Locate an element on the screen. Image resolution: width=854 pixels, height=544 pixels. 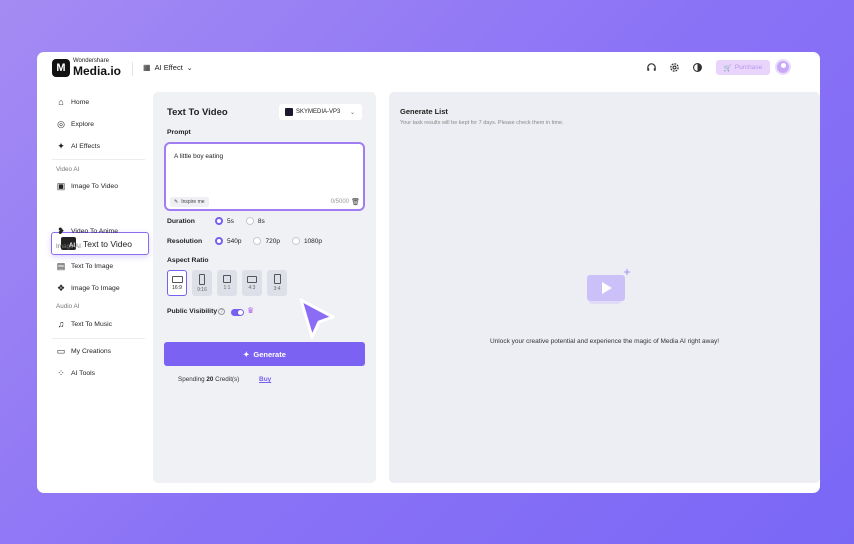
resolution-option: 540p is located at coordinates (228, 241).